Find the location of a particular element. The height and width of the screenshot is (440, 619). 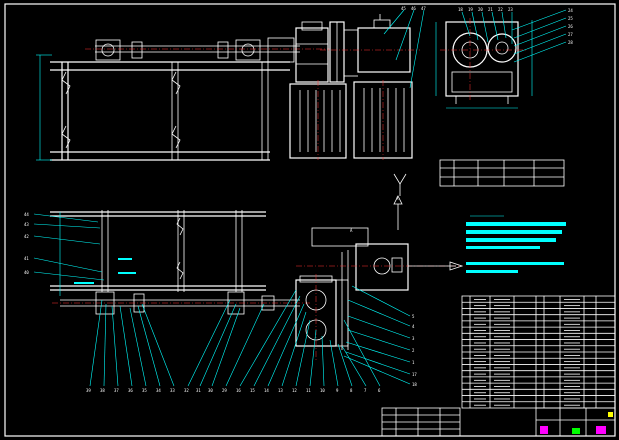

balloon-28: 28 is located at coordinates (570, 42).